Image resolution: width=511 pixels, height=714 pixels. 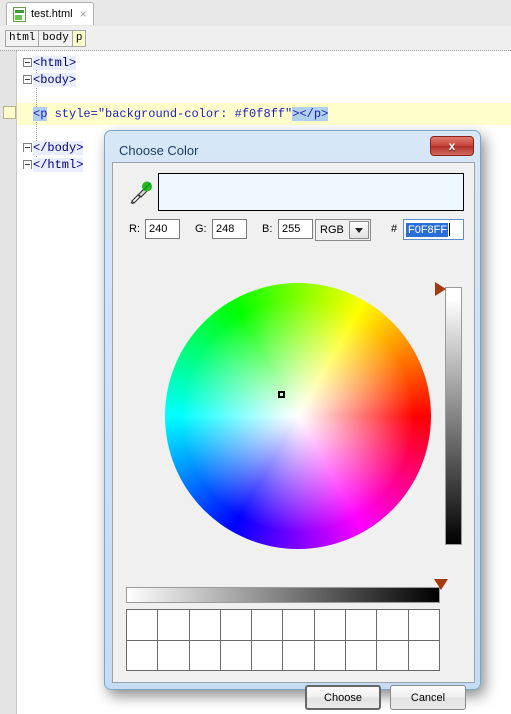 I want to click on eyedropper-icon, so click(x=141, y=191).